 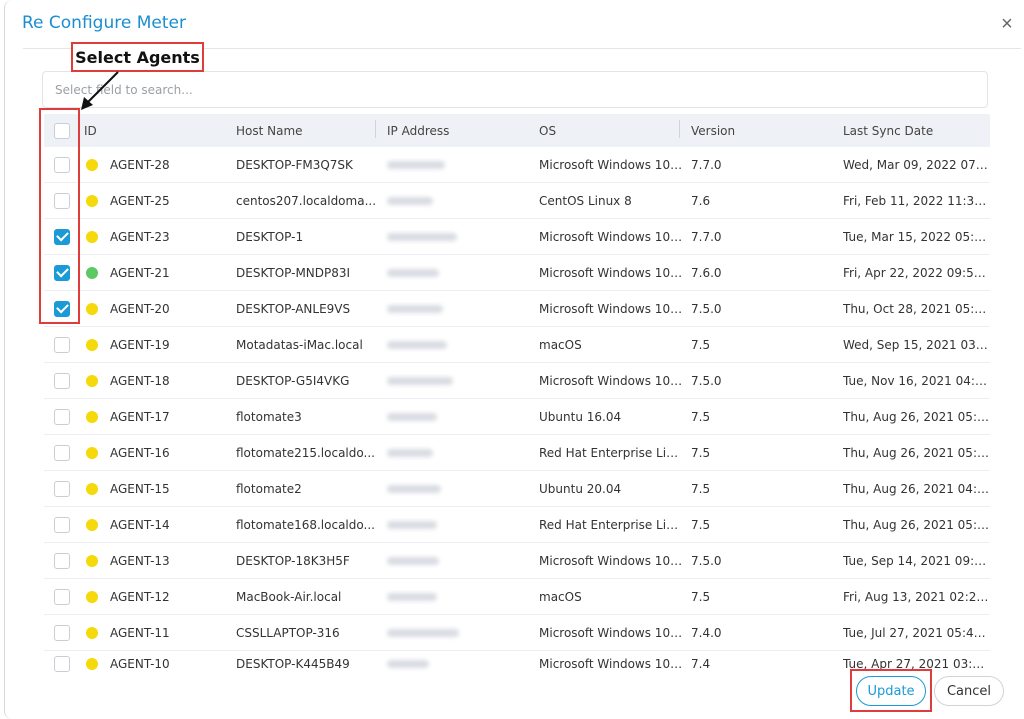 What do you see at coordinates (140, 416) in the screenshot?
I see `agent-id: AGENT-17` at bounding box center [140, 416].